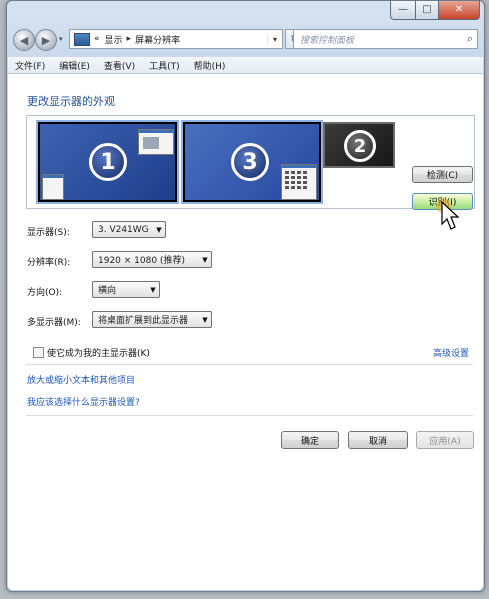 Image resolution: width=489 pixels, height=599 pixels. I want to click on orientation-selected-value: 横向, so click(107, 291).